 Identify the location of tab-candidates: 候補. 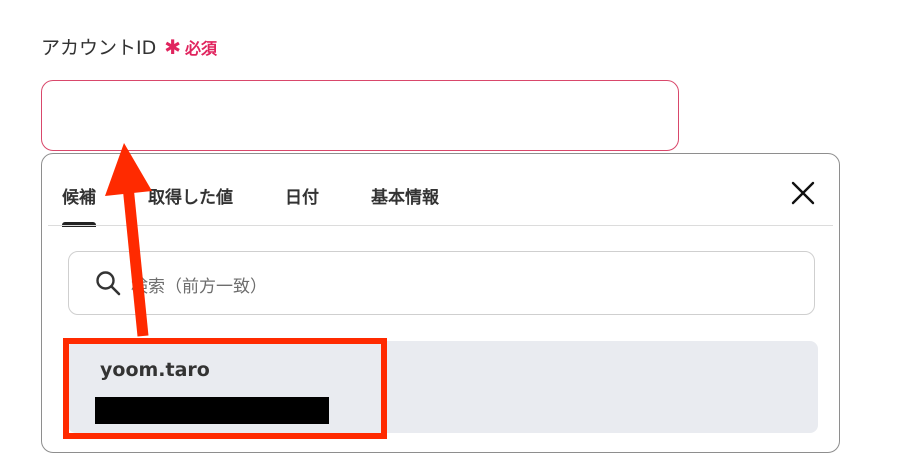
(79, 201).